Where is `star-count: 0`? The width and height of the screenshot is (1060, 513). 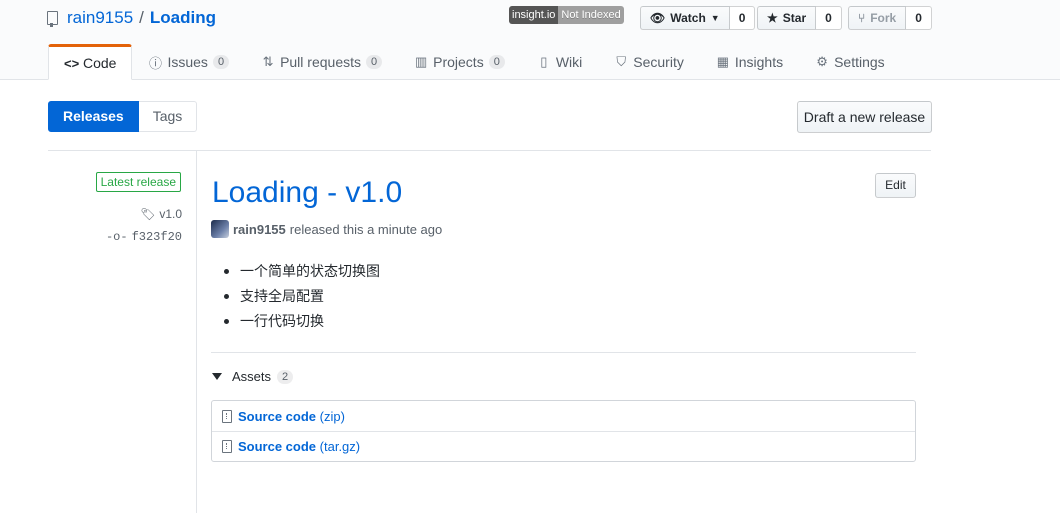 star-count: 0 is located at coordinates (829, 18).